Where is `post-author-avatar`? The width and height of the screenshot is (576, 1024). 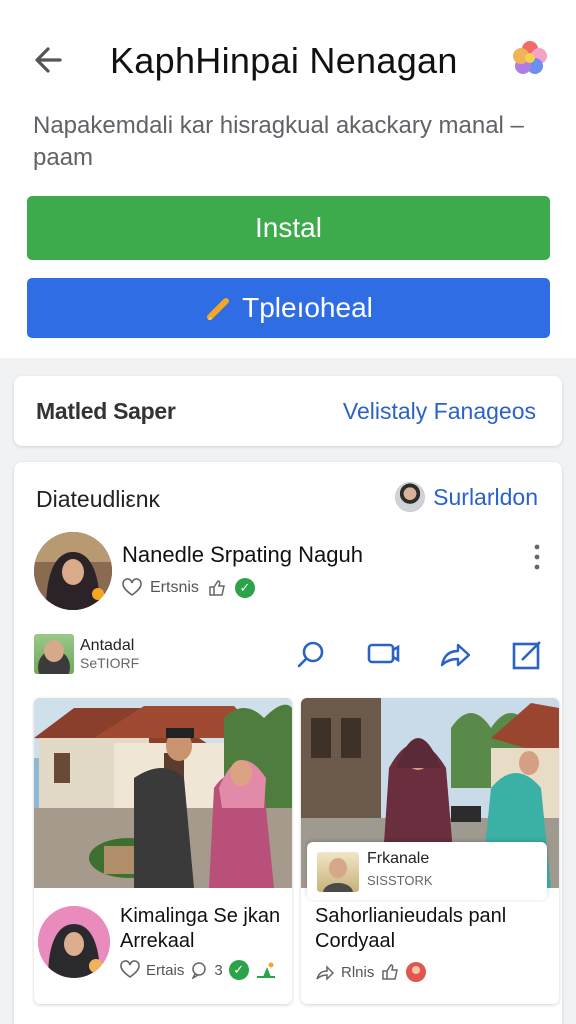
post-author-avatar is located at coordinates (73, 571).